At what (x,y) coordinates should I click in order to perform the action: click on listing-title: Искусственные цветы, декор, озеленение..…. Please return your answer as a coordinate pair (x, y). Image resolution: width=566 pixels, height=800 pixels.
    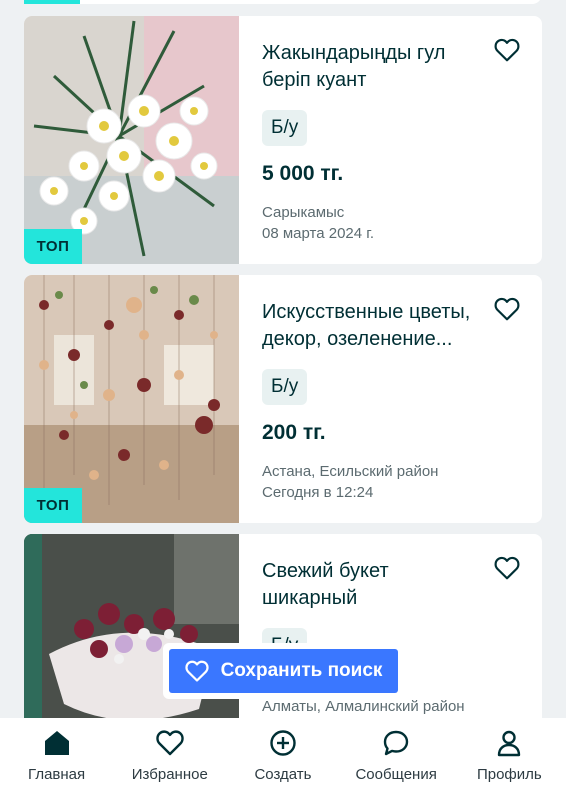
    Looking at the image, I should click on (372, 326).